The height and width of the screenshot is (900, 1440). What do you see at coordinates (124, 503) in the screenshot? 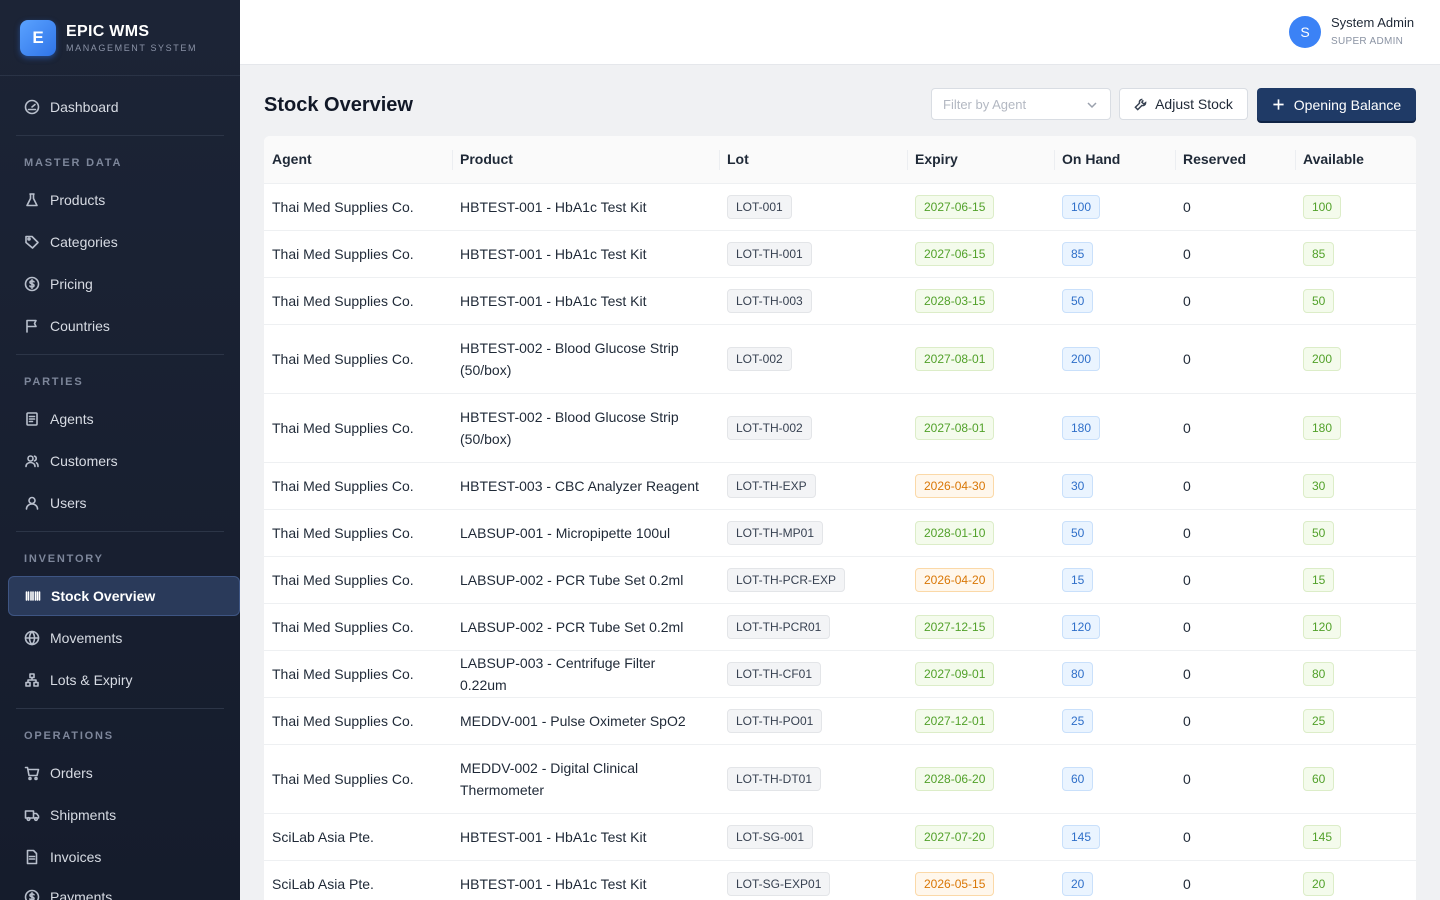
I see `sidebar-item-users: Users` at bounding box center [124, 503].